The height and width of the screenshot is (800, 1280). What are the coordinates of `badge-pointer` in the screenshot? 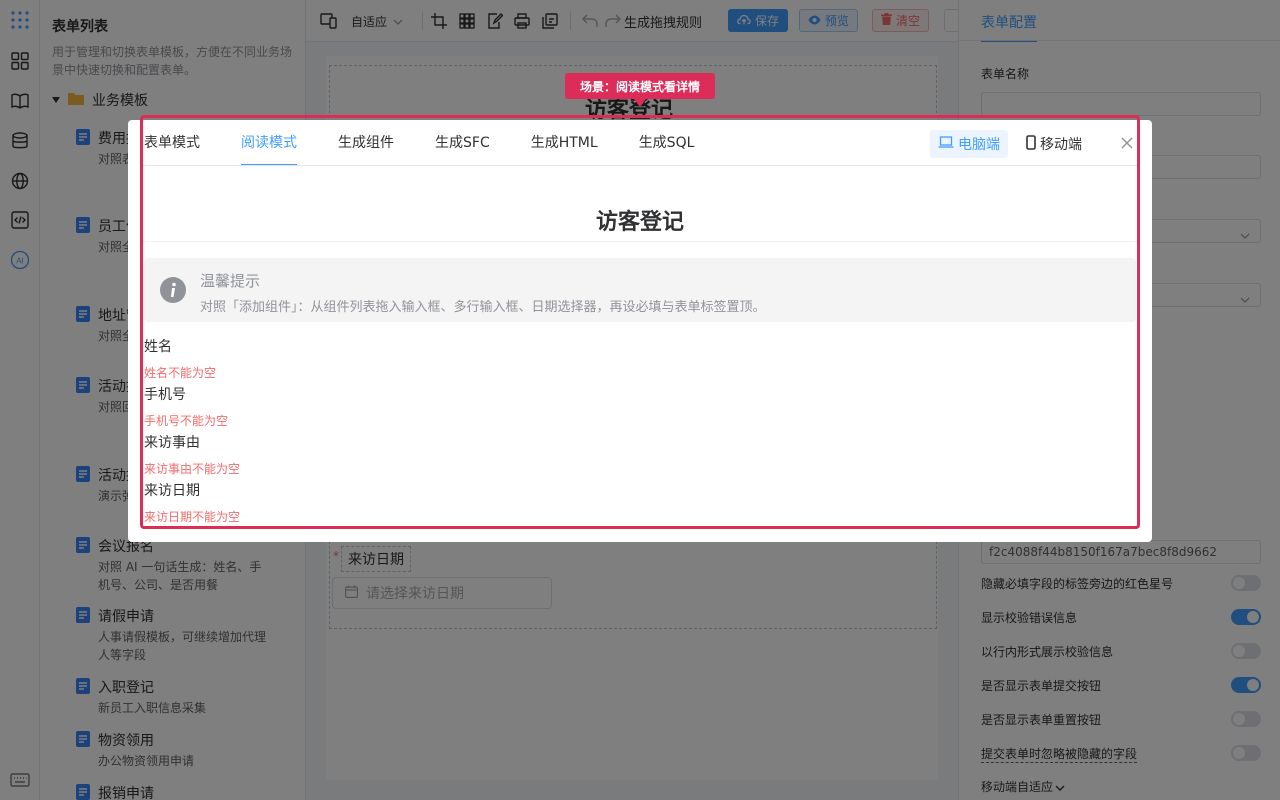 It's located at (640, 103).